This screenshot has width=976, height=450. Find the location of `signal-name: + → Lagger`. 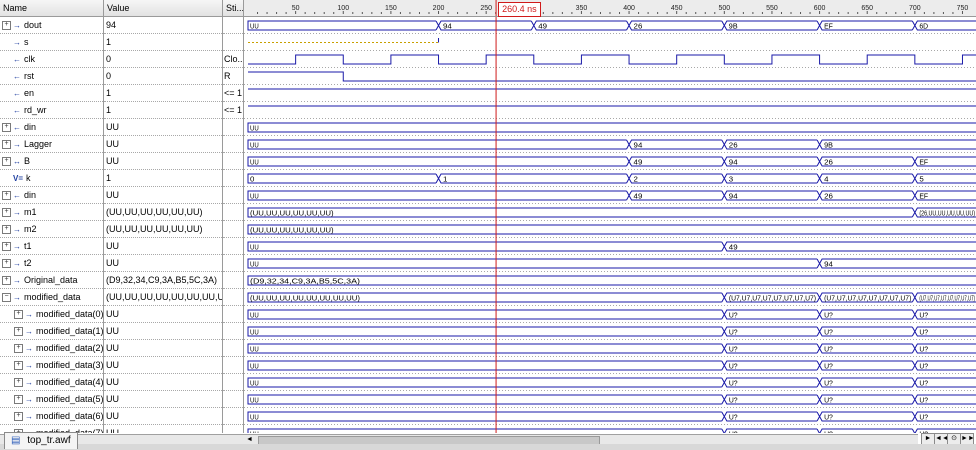

signal-name: + → Lagger is located at coordinates (51, 144).